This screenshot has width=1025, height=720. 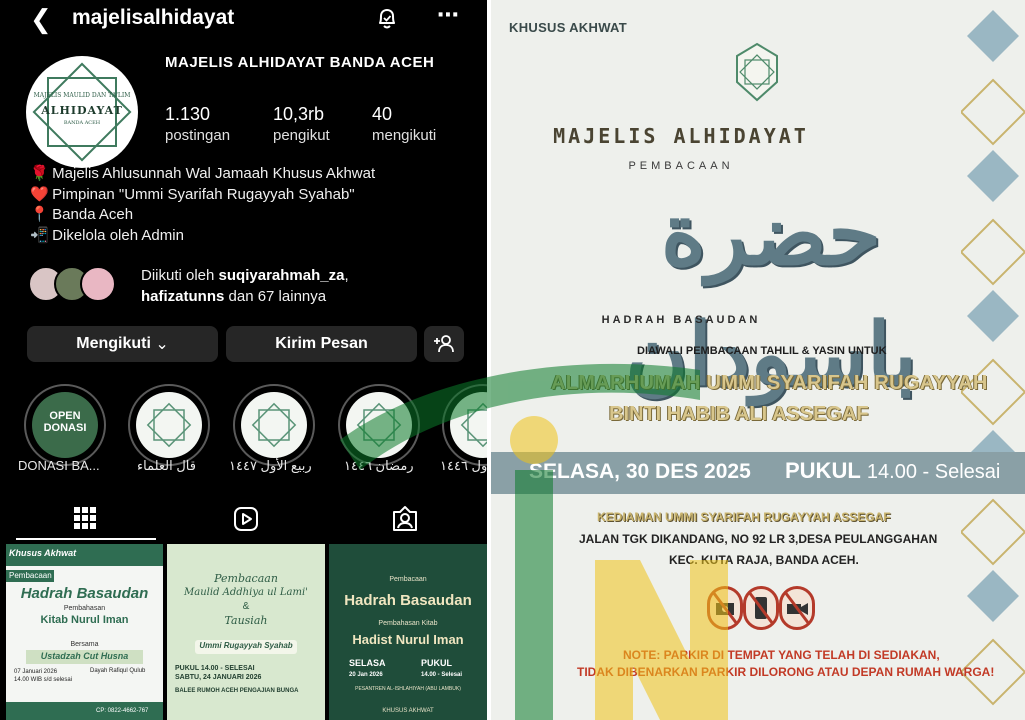 I want to click on post-line2: Hadrah Basaudan, so click(x=408, y=600).